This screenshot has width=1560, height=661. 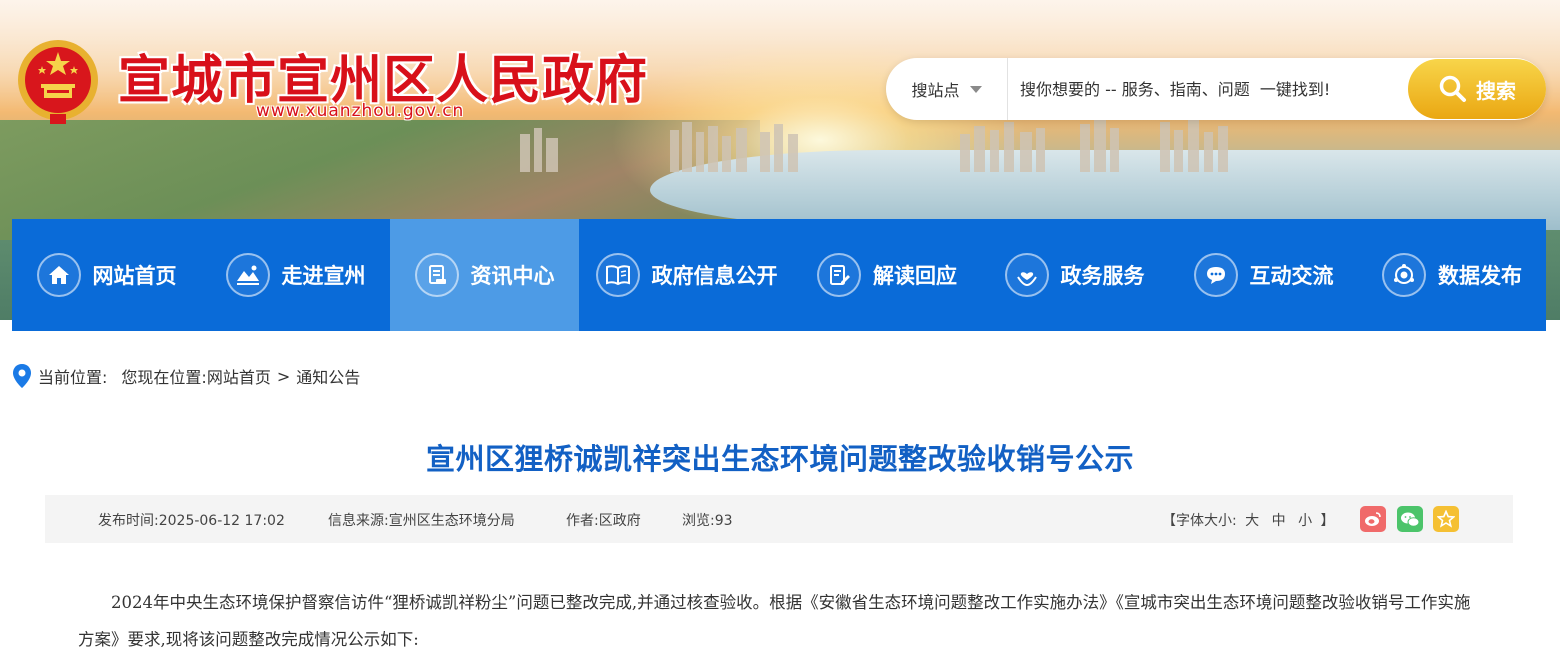 What do you see at coordinates (1452, 88) in the screenshot?
I see `search-icon` at bounding box center [1452, 88].